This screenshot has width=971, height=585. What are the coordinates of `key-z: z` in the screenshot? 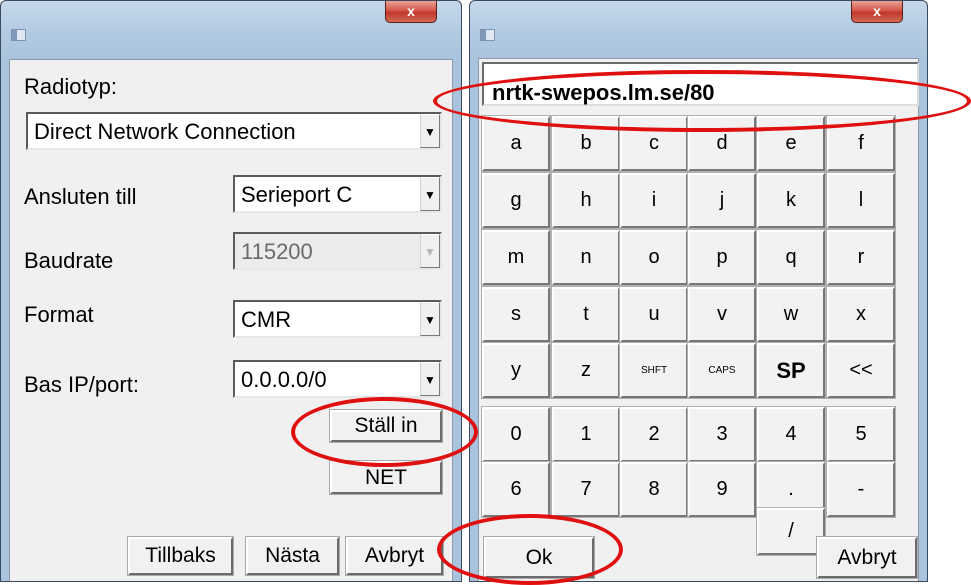 It's located at (586, 370).